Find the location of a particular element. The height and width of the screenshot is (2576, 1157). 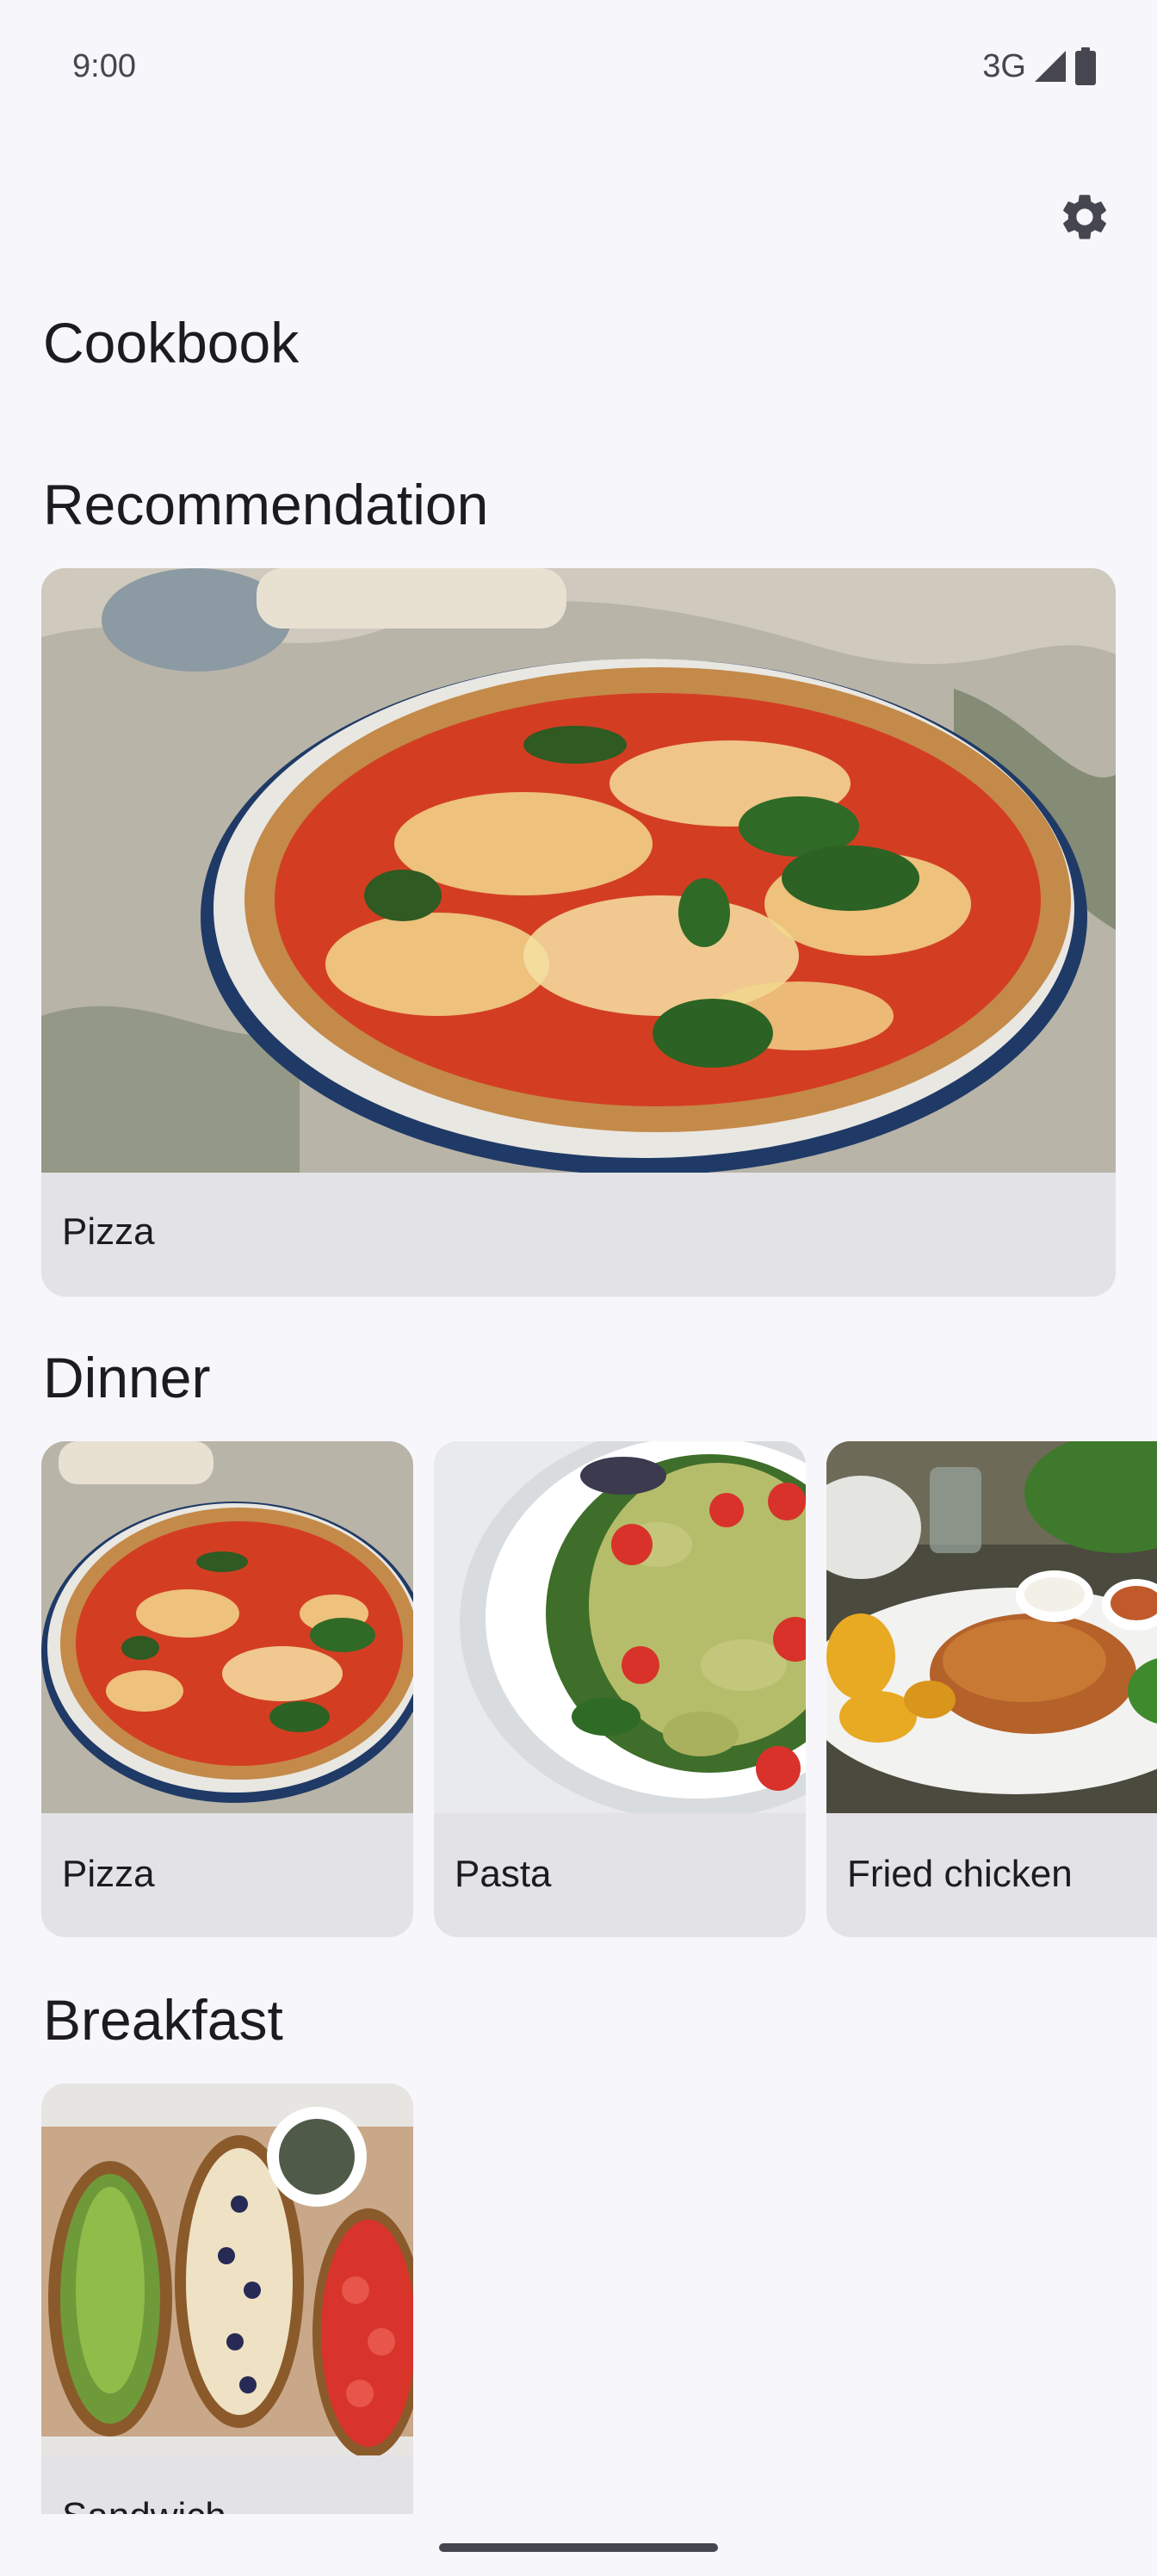

breakfast-list-clip: Sandwich is located at coordinates (227, 2299).